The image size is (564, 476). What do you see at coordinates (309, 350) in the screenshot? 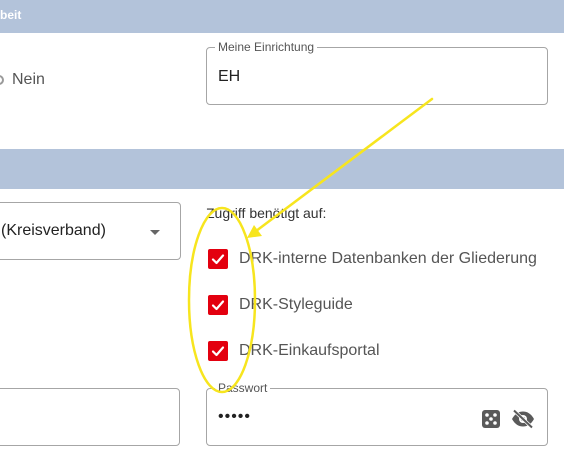
I see `checkbox-label: DRK-Einkaufsportal` at bounding box center [309, 350].